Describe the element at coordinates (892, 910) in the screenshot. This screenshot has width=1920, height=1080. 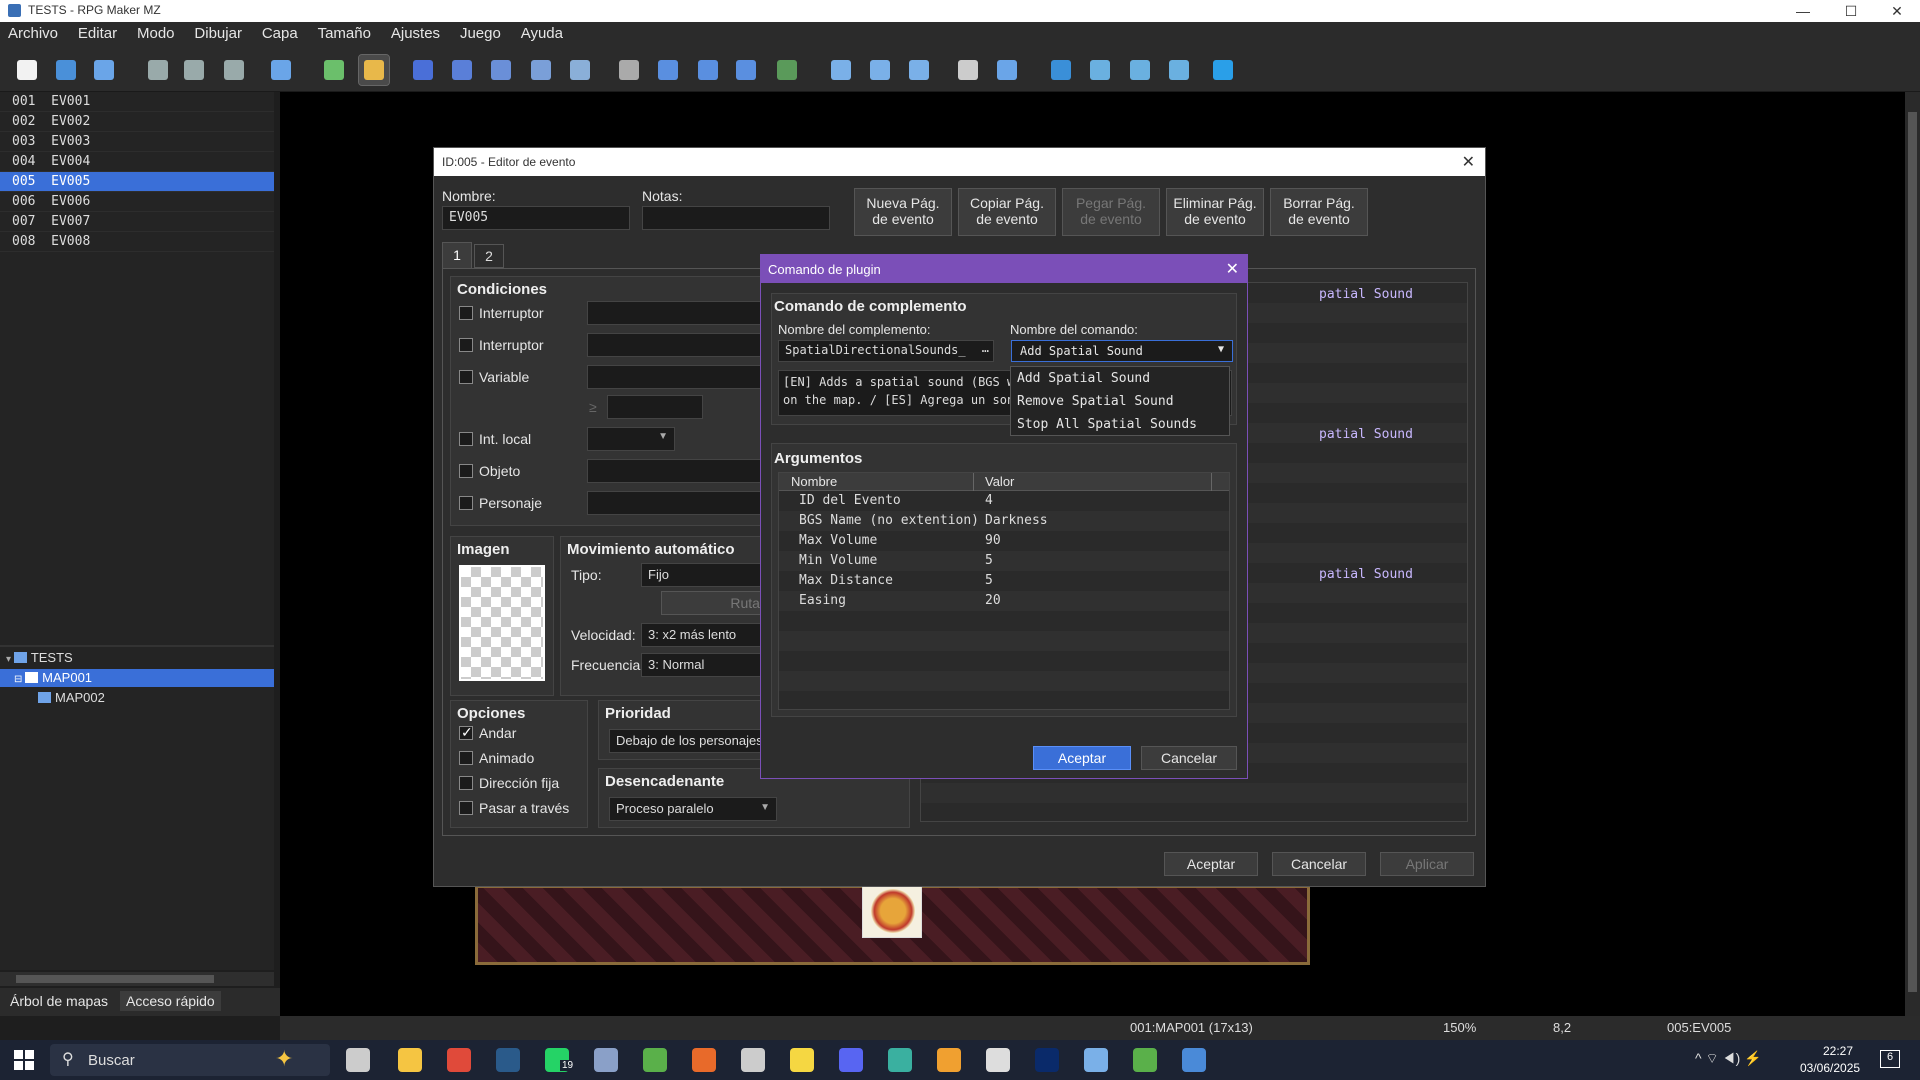
I see `event-sprite` at that location.